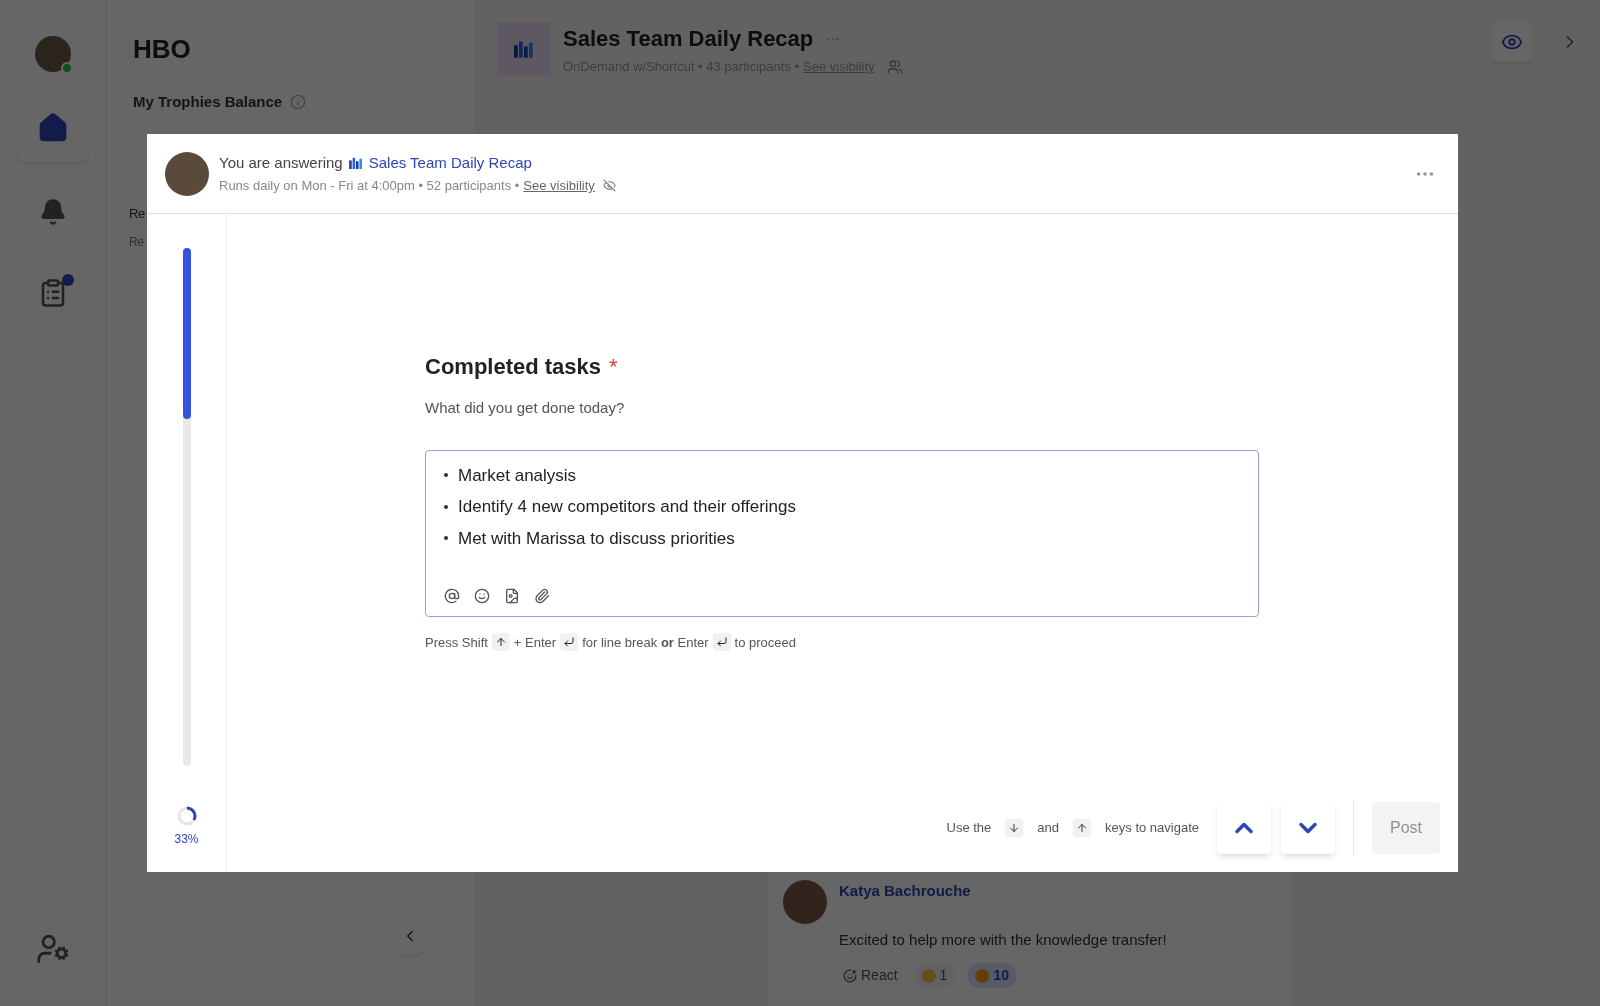  Describe the element at coordinates (850, 975) in the screenshot. I see `react-icon` at that location.